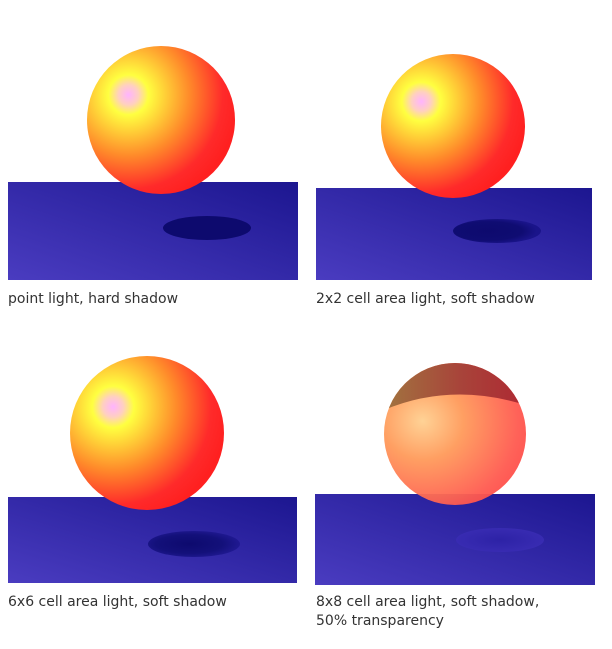  I want to click on caption-line: point light, hard shadow, so click(93, 299).